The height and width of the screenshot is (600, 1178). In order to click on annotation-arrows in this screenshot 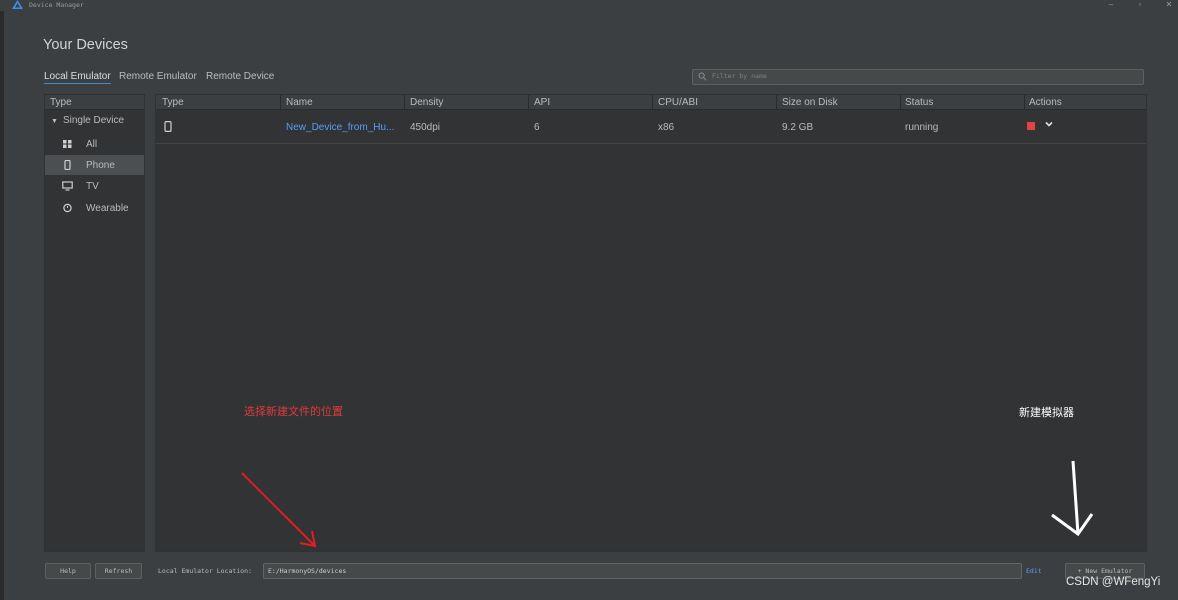, I will do `click(667, 504)`.